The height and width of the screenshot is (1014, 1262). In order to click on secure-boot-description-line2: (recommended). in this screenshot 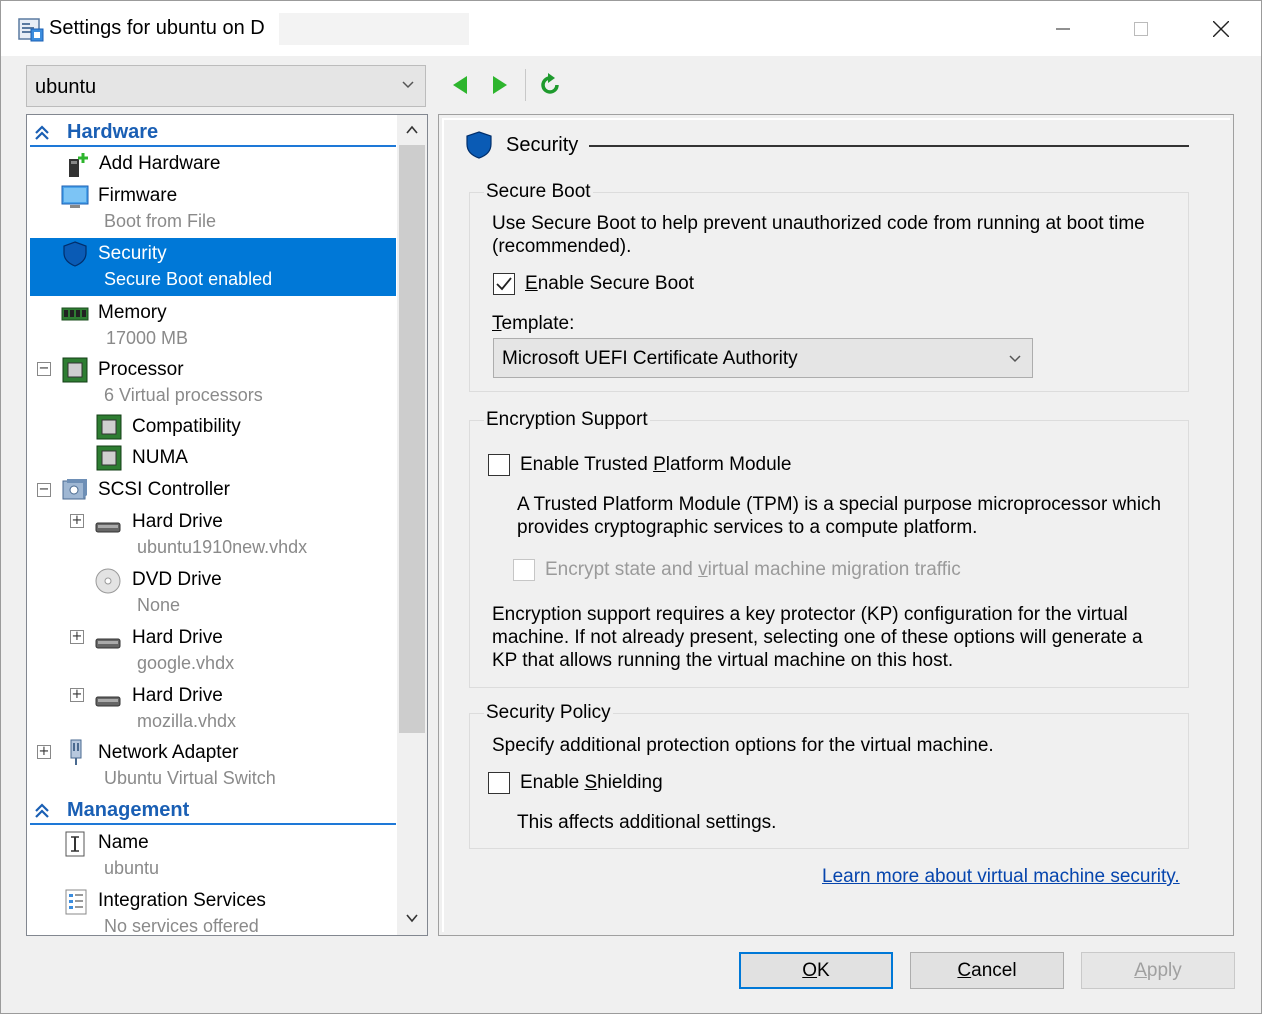, I will do `click(562, 246)`.